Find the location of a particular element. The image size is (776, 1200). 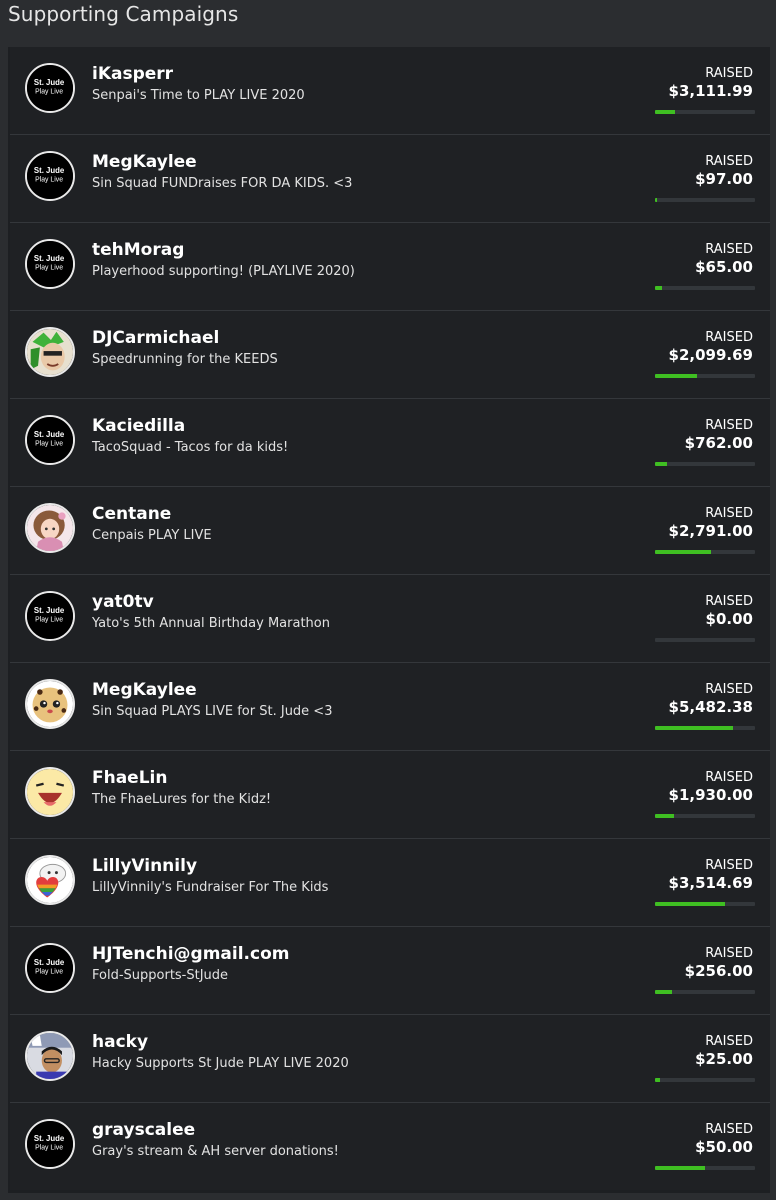

campaign-name: iKasperr is located at coordinates (132, 74).